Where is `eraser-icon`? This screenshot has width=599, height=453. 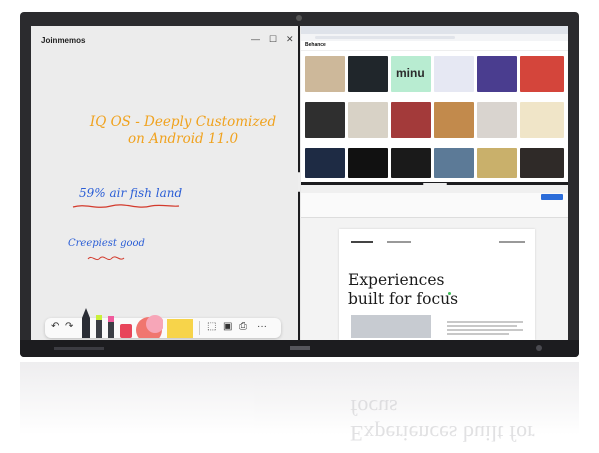 eraser-icon is located at coordinates (126, 330).